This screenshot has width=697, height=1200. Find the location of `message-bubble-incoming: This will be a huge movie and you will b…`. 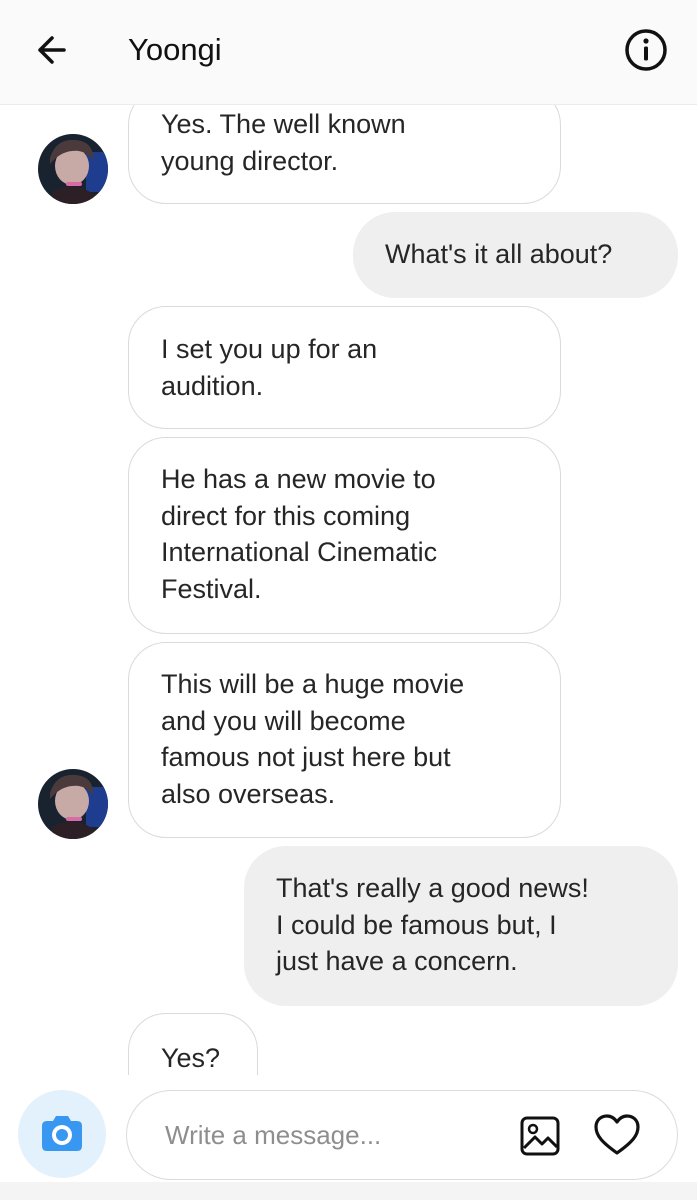

message-bubble-incoming: This will be a huge movie and you will b… is located at coordinates (344, 740).